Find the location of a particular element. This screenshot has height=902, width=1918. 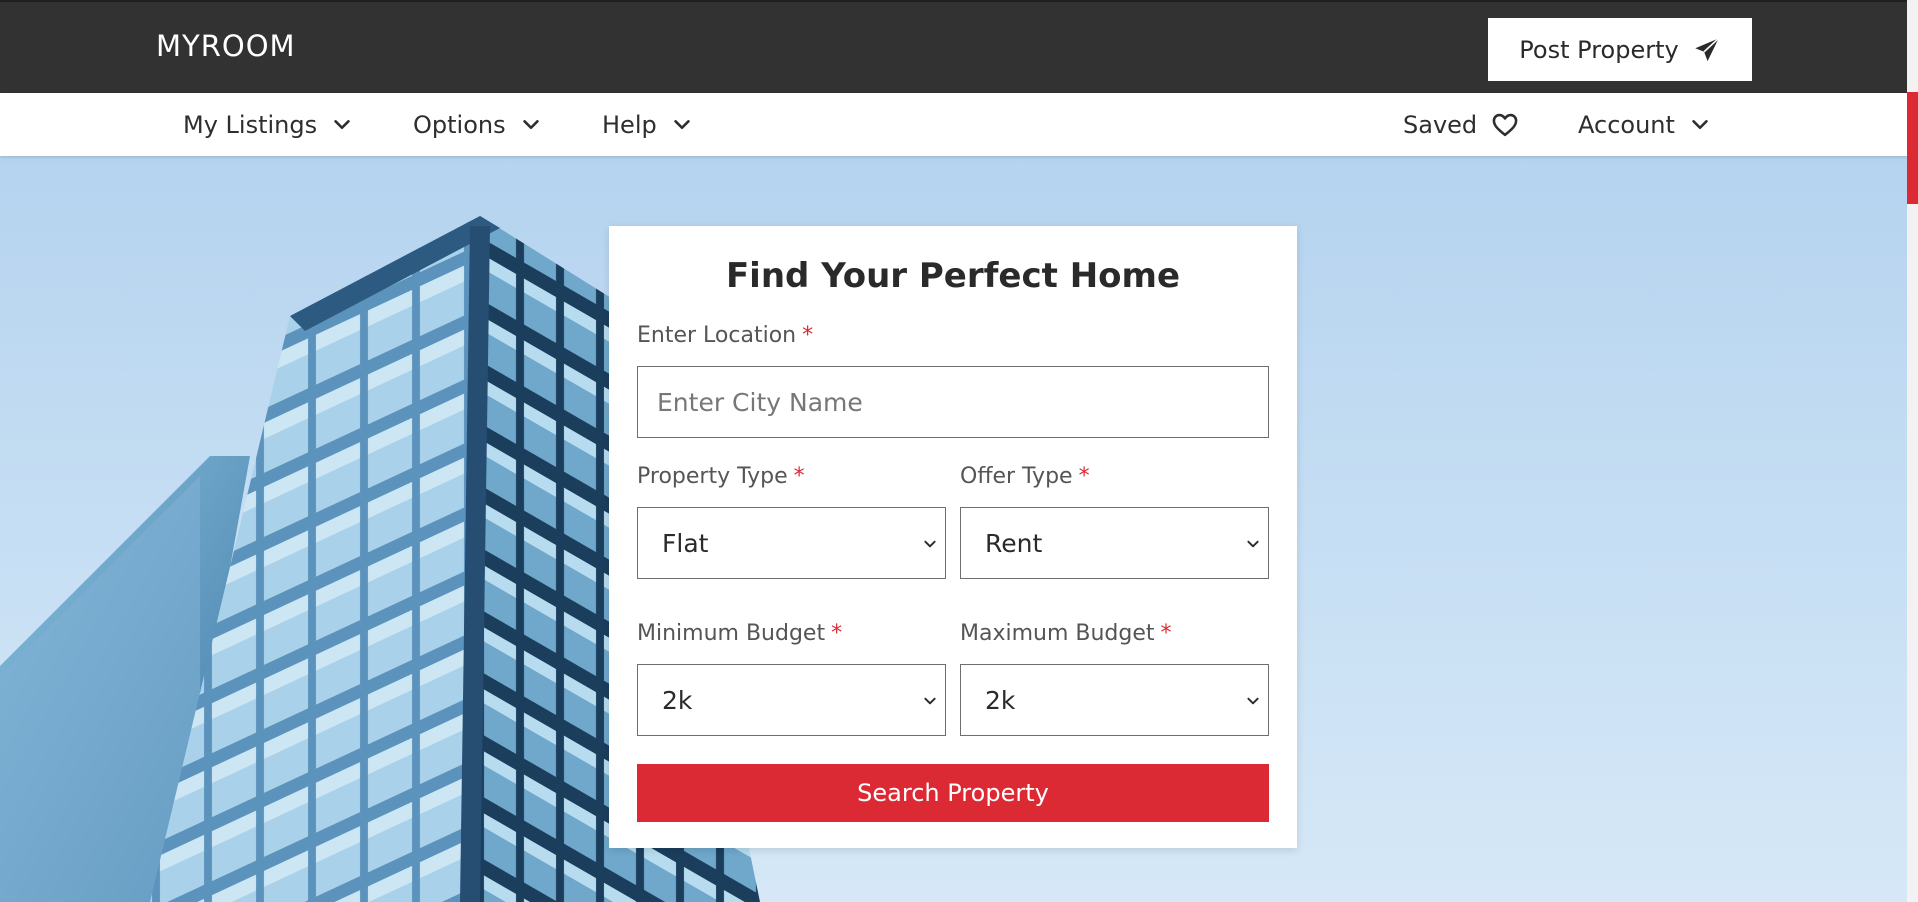

post-property-button: Post Property is located at coordinates (1620, 49).